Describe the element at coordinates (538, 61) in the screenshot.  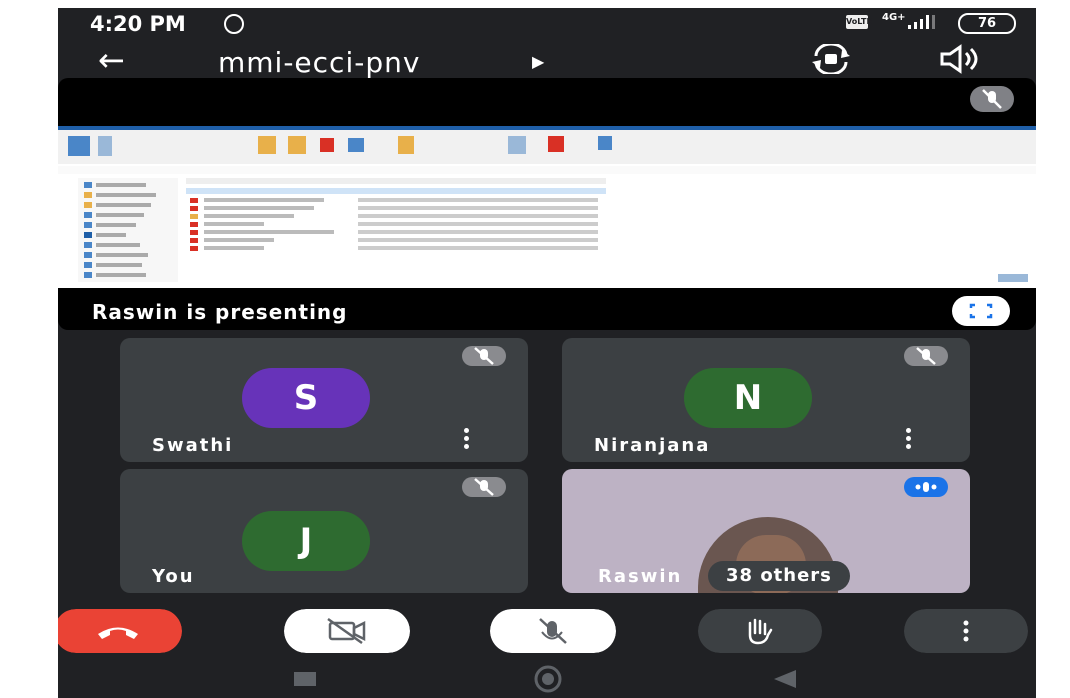
I see `meeting-info-arrow-icon: ▶` at that location.